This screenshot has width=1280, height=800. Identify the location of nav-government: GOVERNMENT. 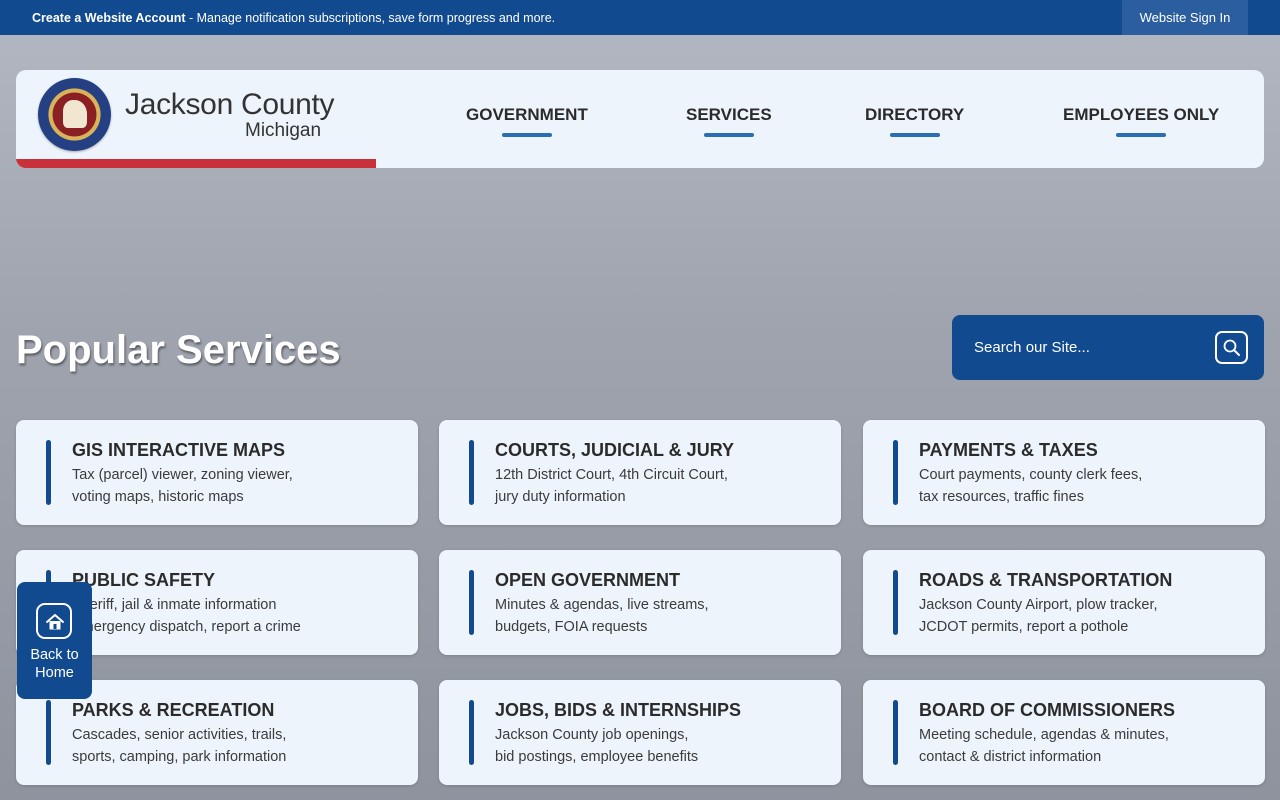
(527, 121).